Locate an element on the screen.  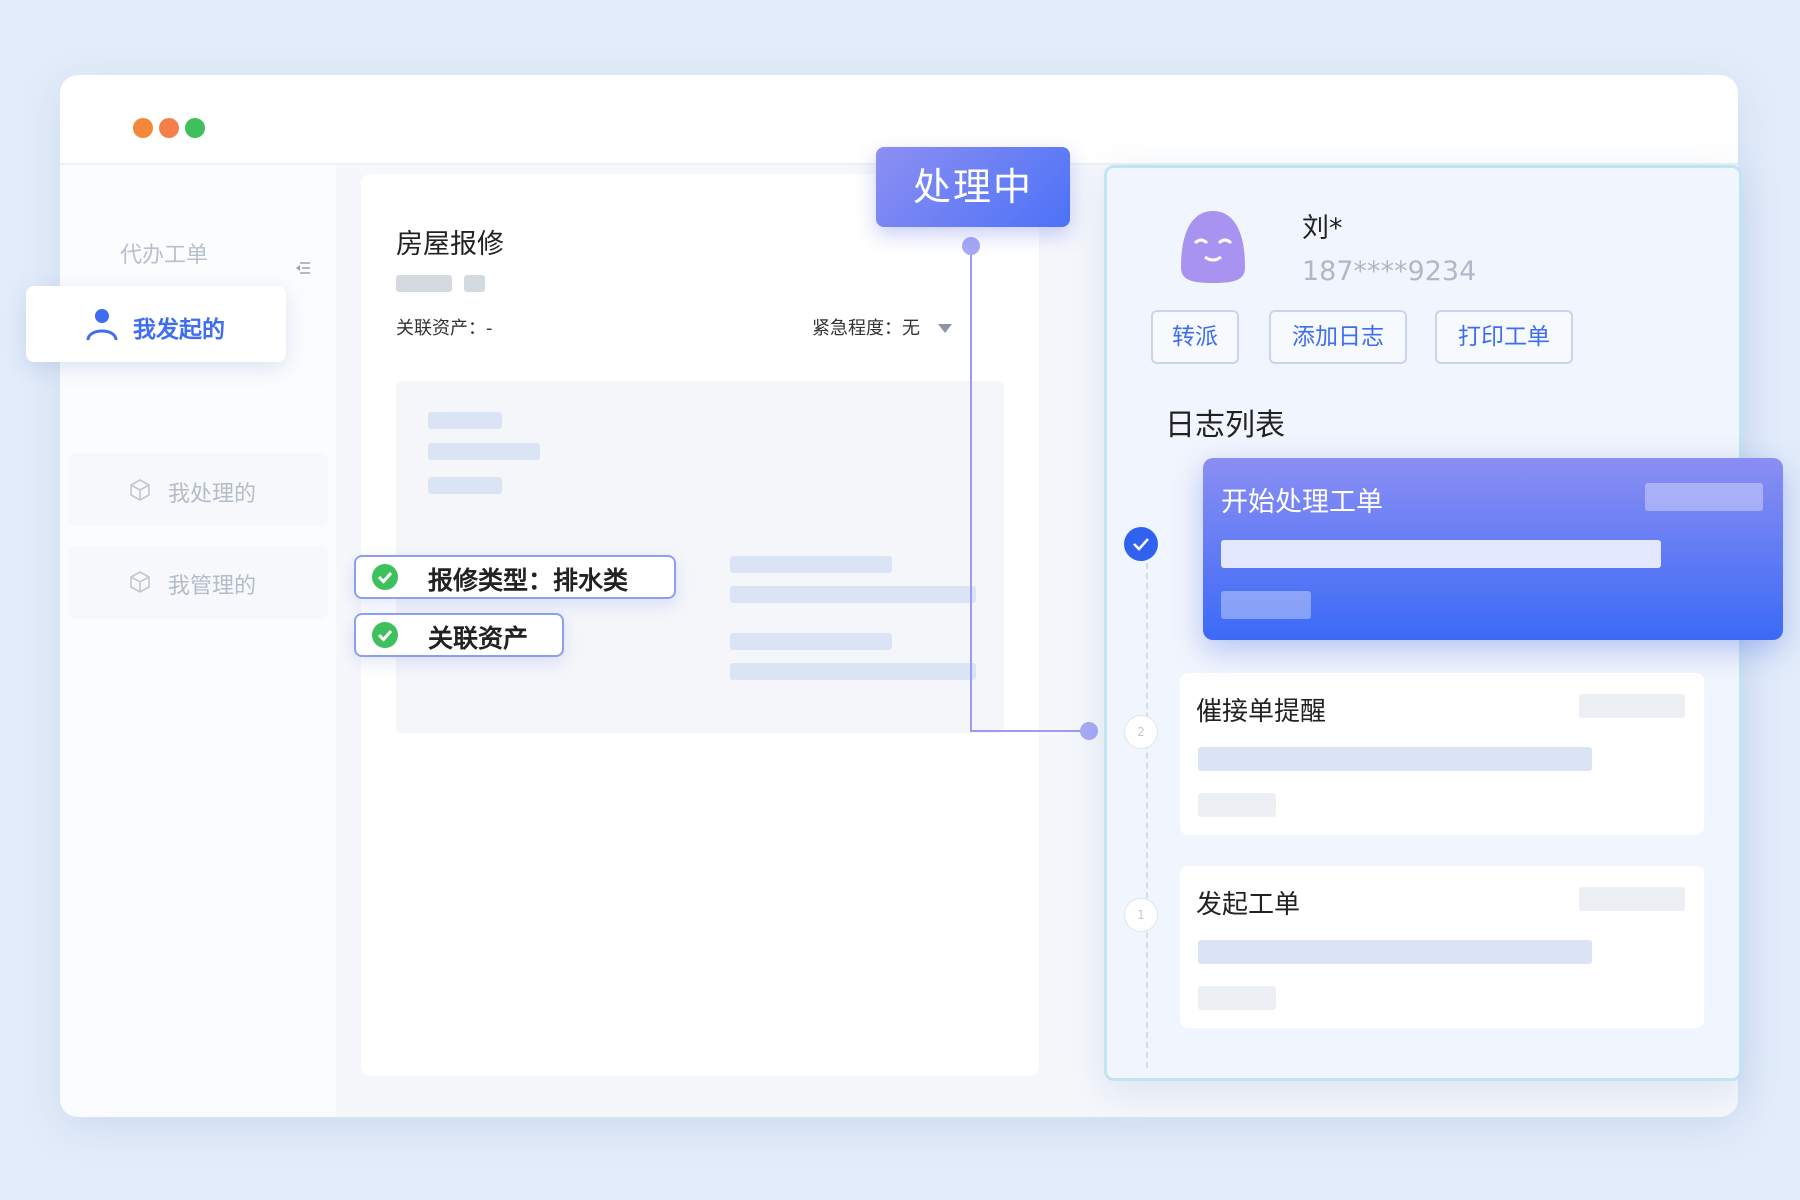
close-window-dot is located at coordinates (143, 128).